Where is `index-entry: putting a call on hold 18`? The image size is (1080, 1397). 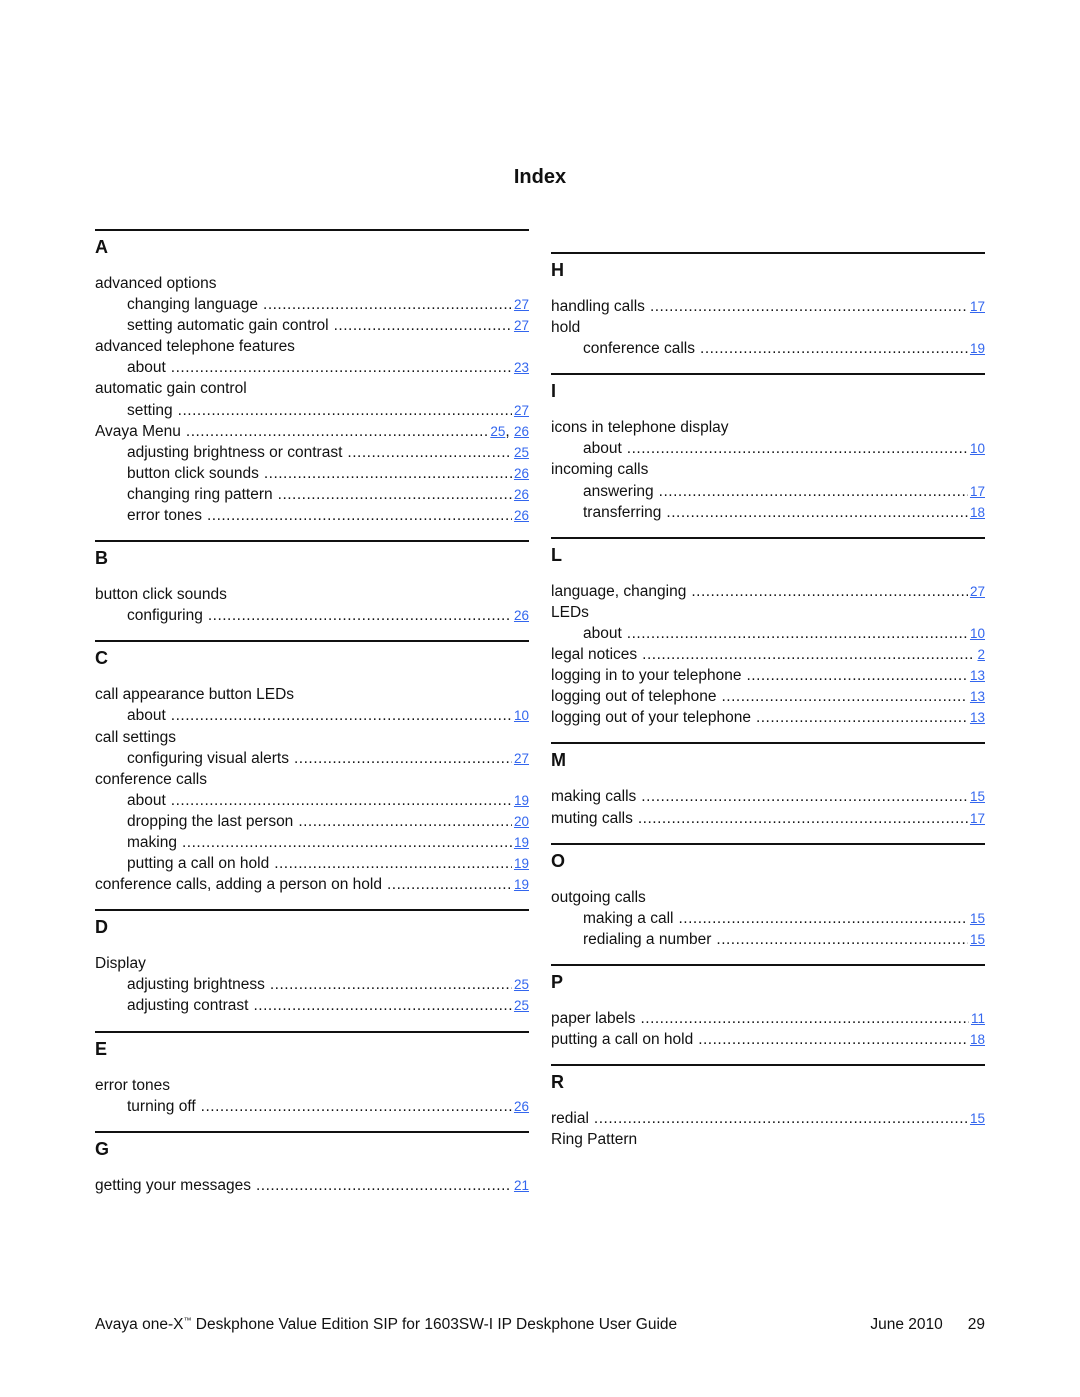
index-entry: putting a call on hold 18 is located at coordinates (768, 1039).